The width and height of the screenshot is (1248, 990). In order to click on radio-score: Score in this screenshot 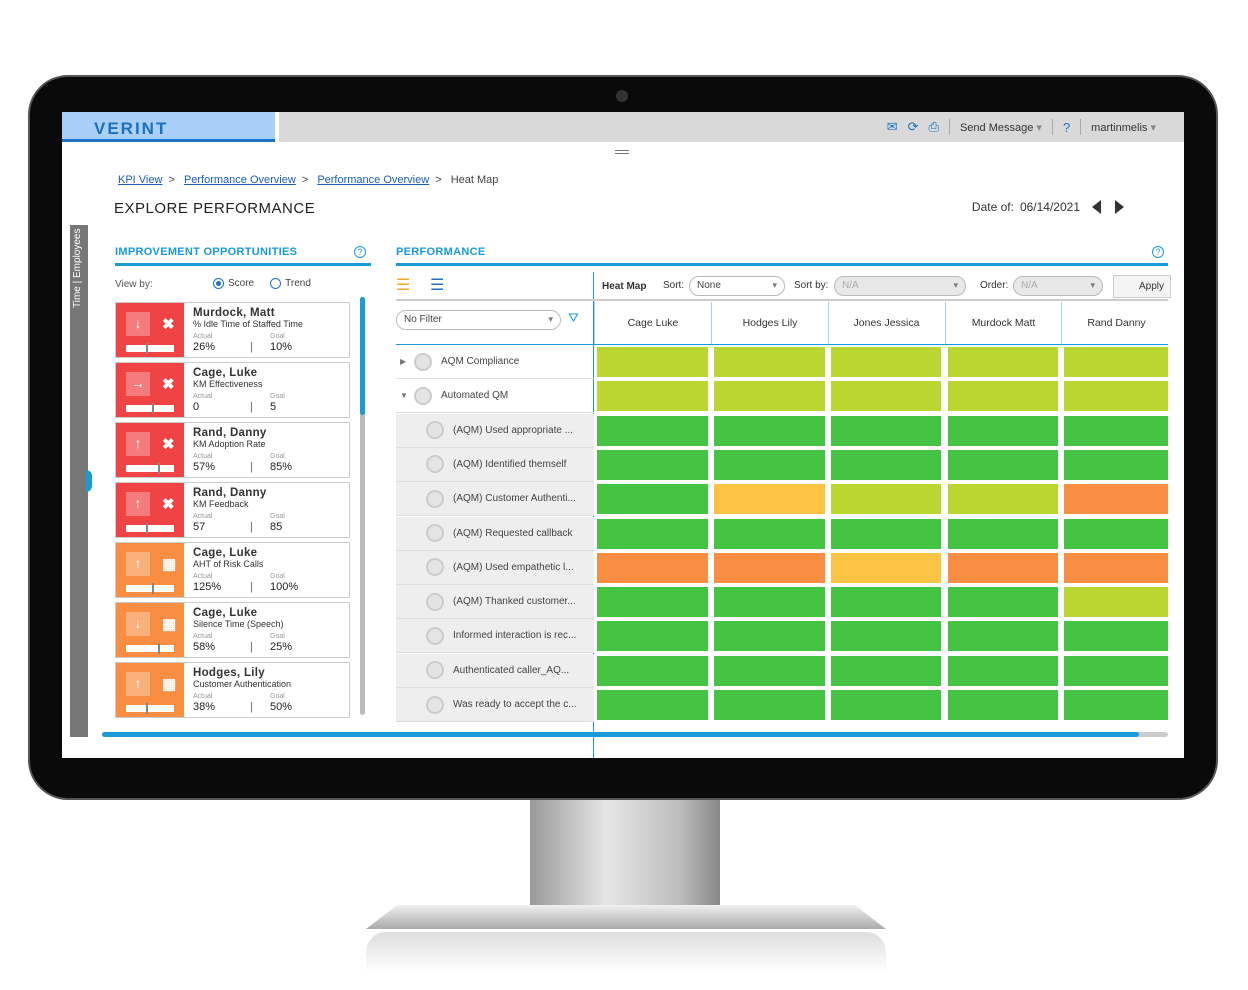, I will do `click(233, 283)`.